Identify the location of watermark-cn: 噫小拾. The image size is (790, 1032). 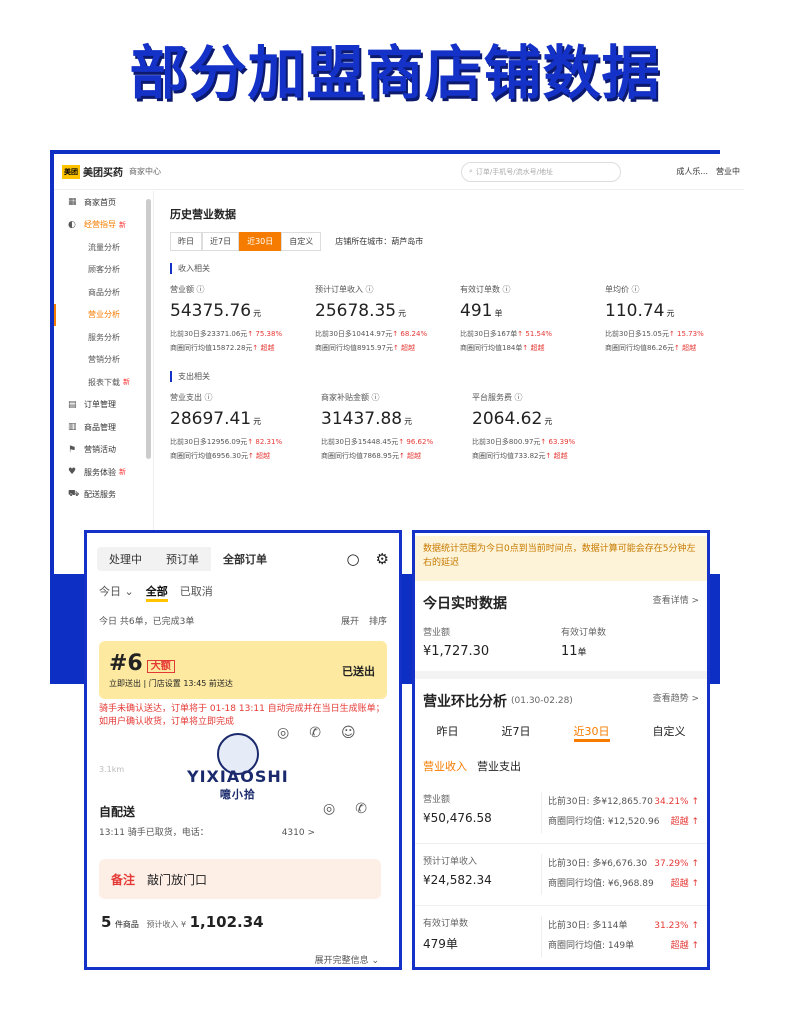
(237, 794).